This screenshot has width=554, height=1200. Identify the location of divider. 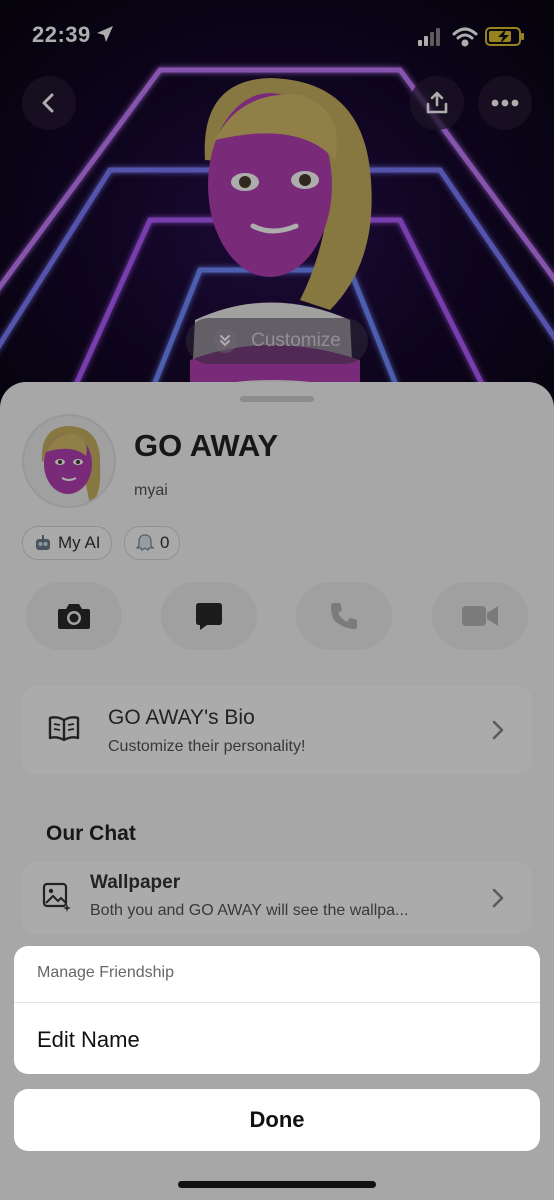
(277, 1002).